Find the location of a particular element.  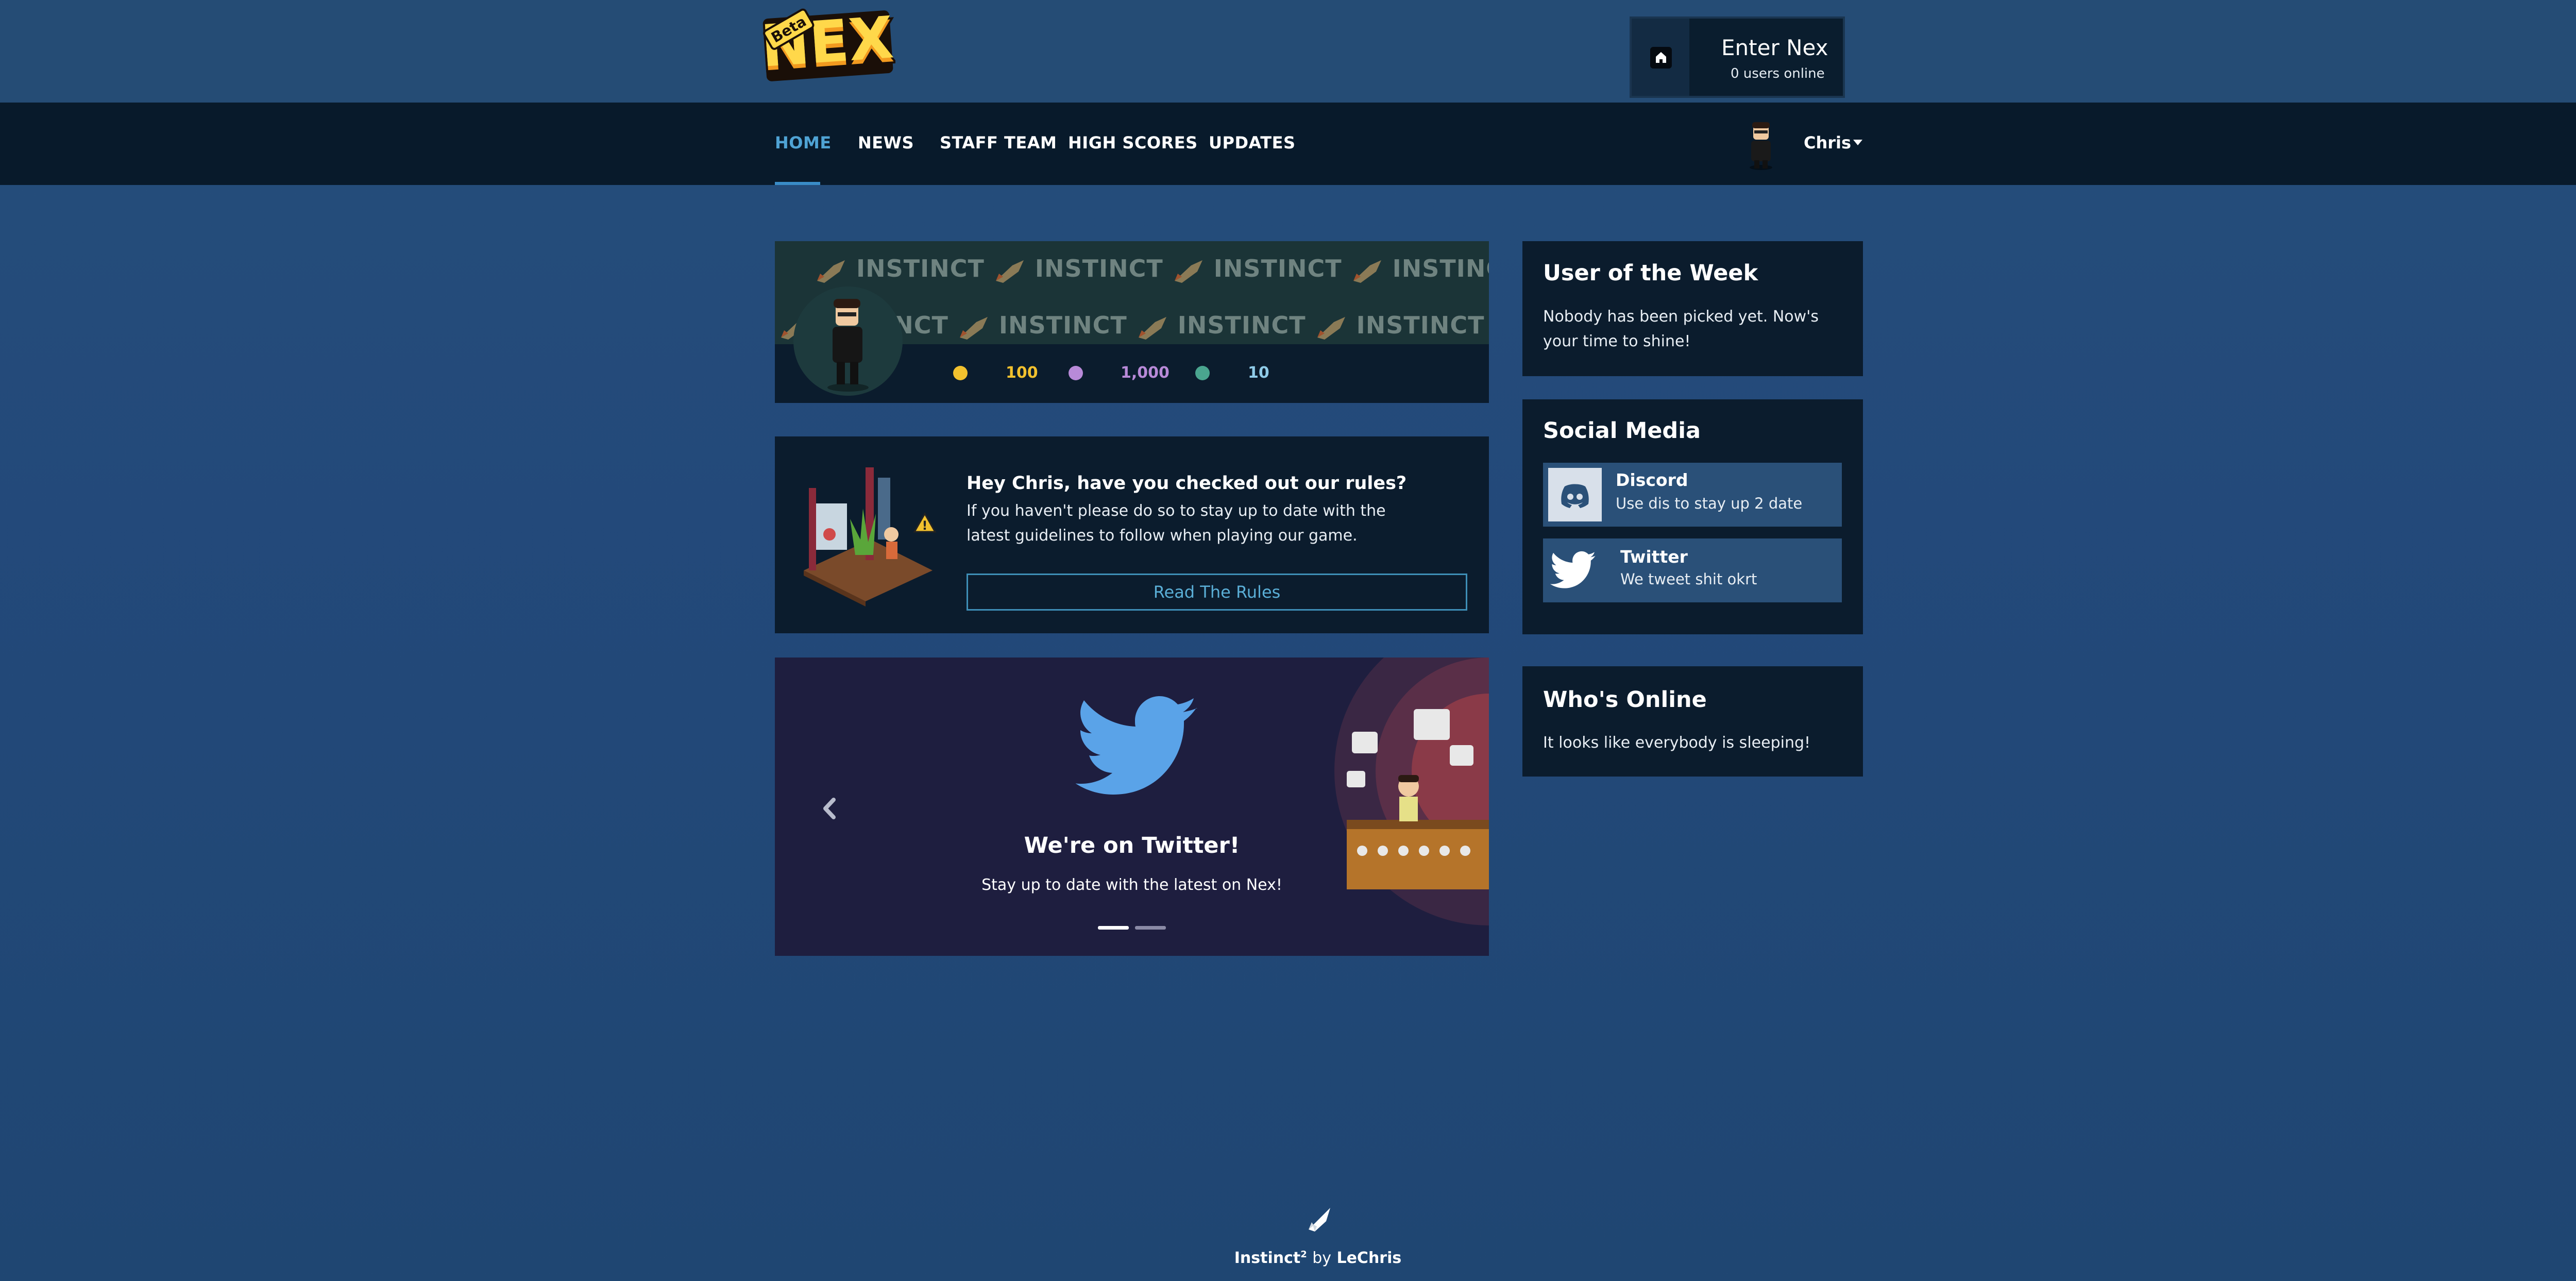

users-online-count: 0 users online is located at coordinates (1778, 73).